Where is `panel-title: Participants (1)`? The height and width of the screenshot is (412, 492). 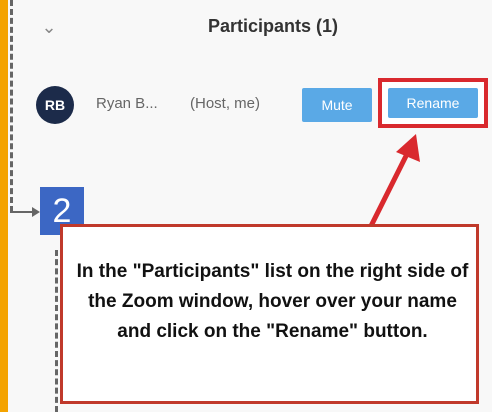 panel-title: Participants (1) is located at coordinates (273, 26).